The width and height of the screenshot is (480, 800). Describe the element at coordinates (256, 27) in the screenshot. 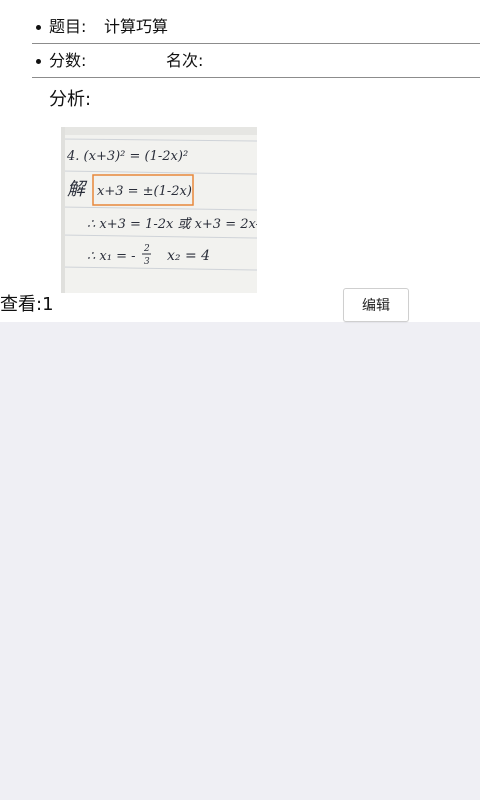

I see `topic-row: 题目: 计算巧算` at that location.